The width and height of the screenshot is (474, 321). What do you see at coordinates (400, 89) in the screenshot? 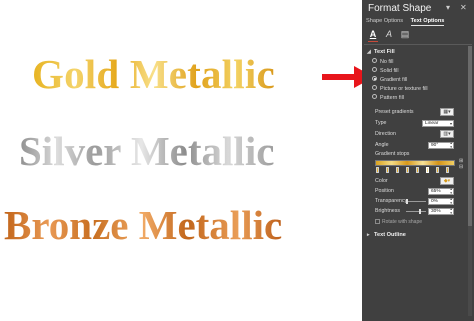
I see `radio-picture-fill: Picture or texture fill` at bounding box center [400, 89].